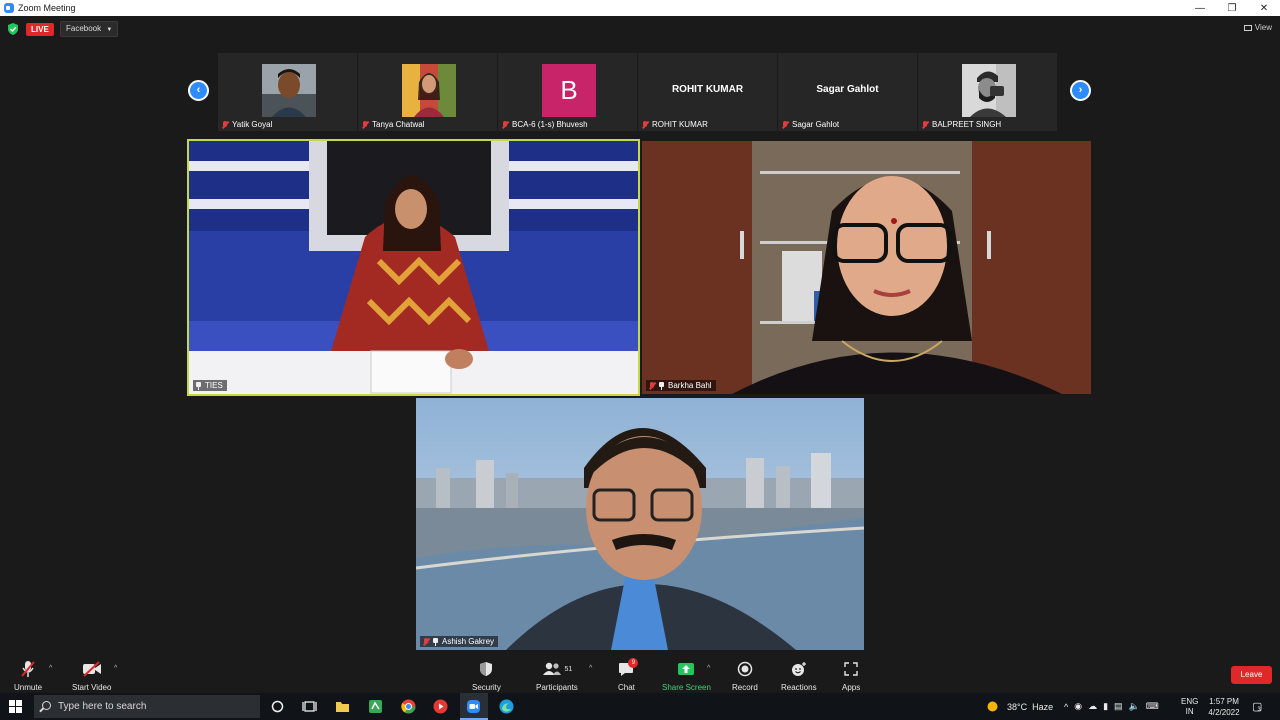 The image size is (1280, 720). What do you see at coordinates (961, 124) in the screenshot?
I see `participant-name-label: BALPREET SINGH` at bounding box center [961, 124].